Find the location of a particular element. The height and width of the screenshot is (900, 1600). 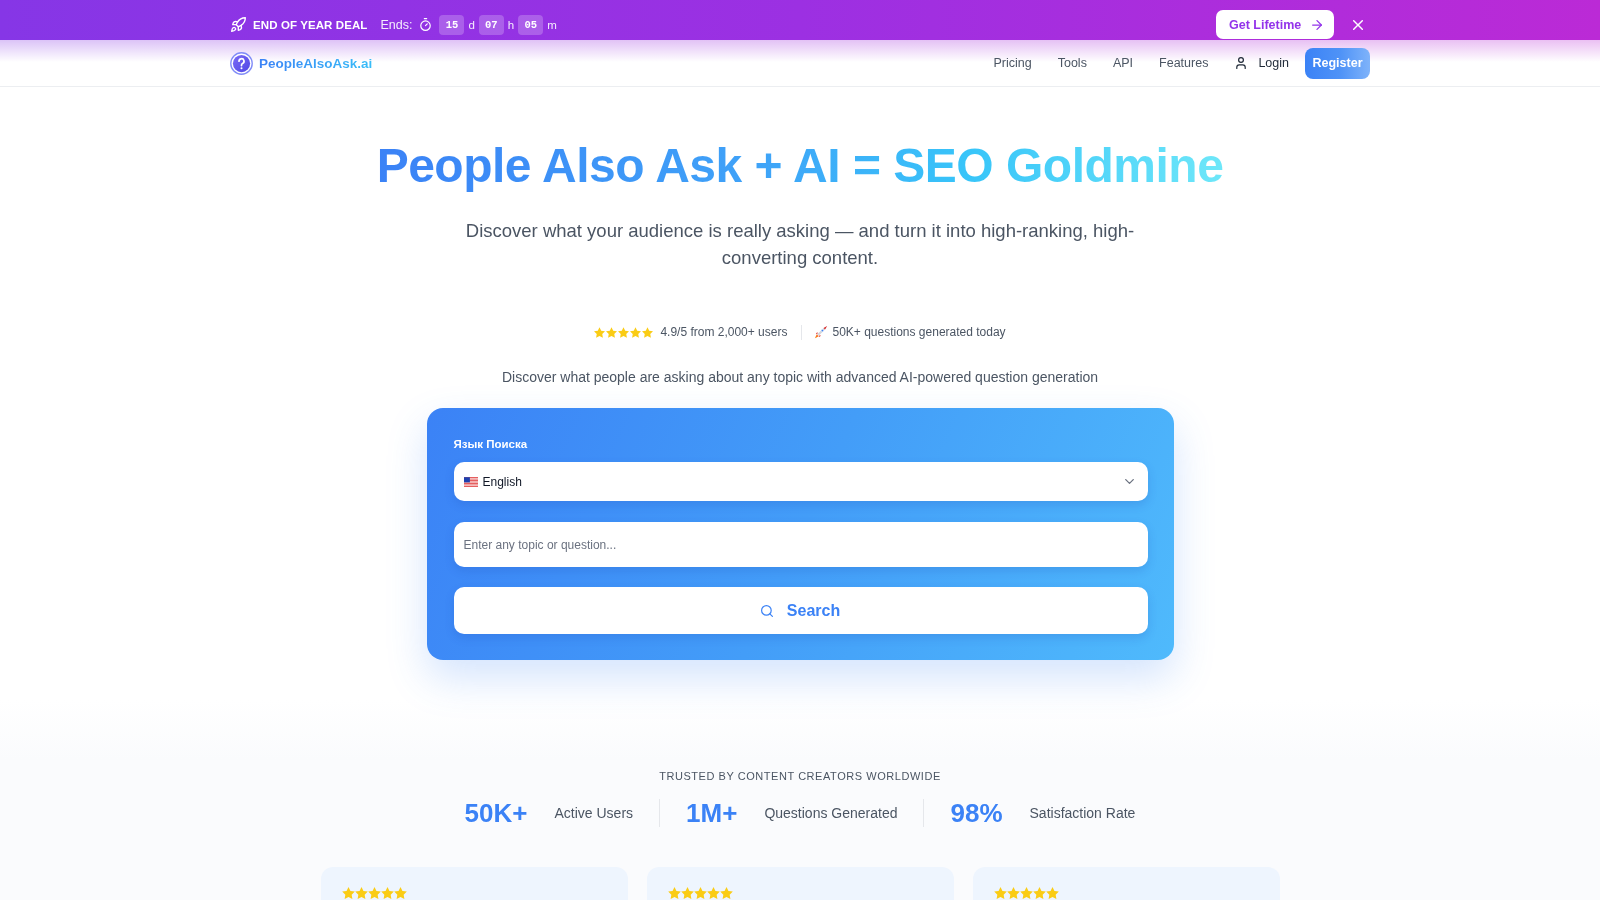

countdown-value: 07 is located at coordinates (491, 24).